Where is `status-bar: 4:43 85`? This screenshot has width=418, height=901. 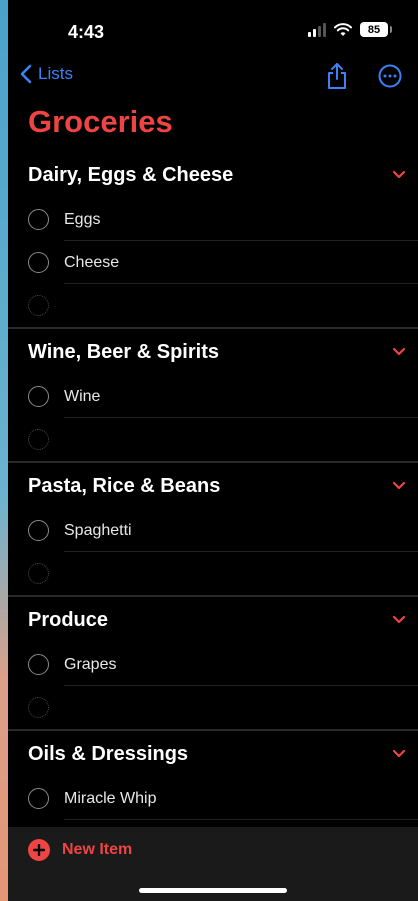
status-bar: 4:43 85 is located at coordinates (213, 30).